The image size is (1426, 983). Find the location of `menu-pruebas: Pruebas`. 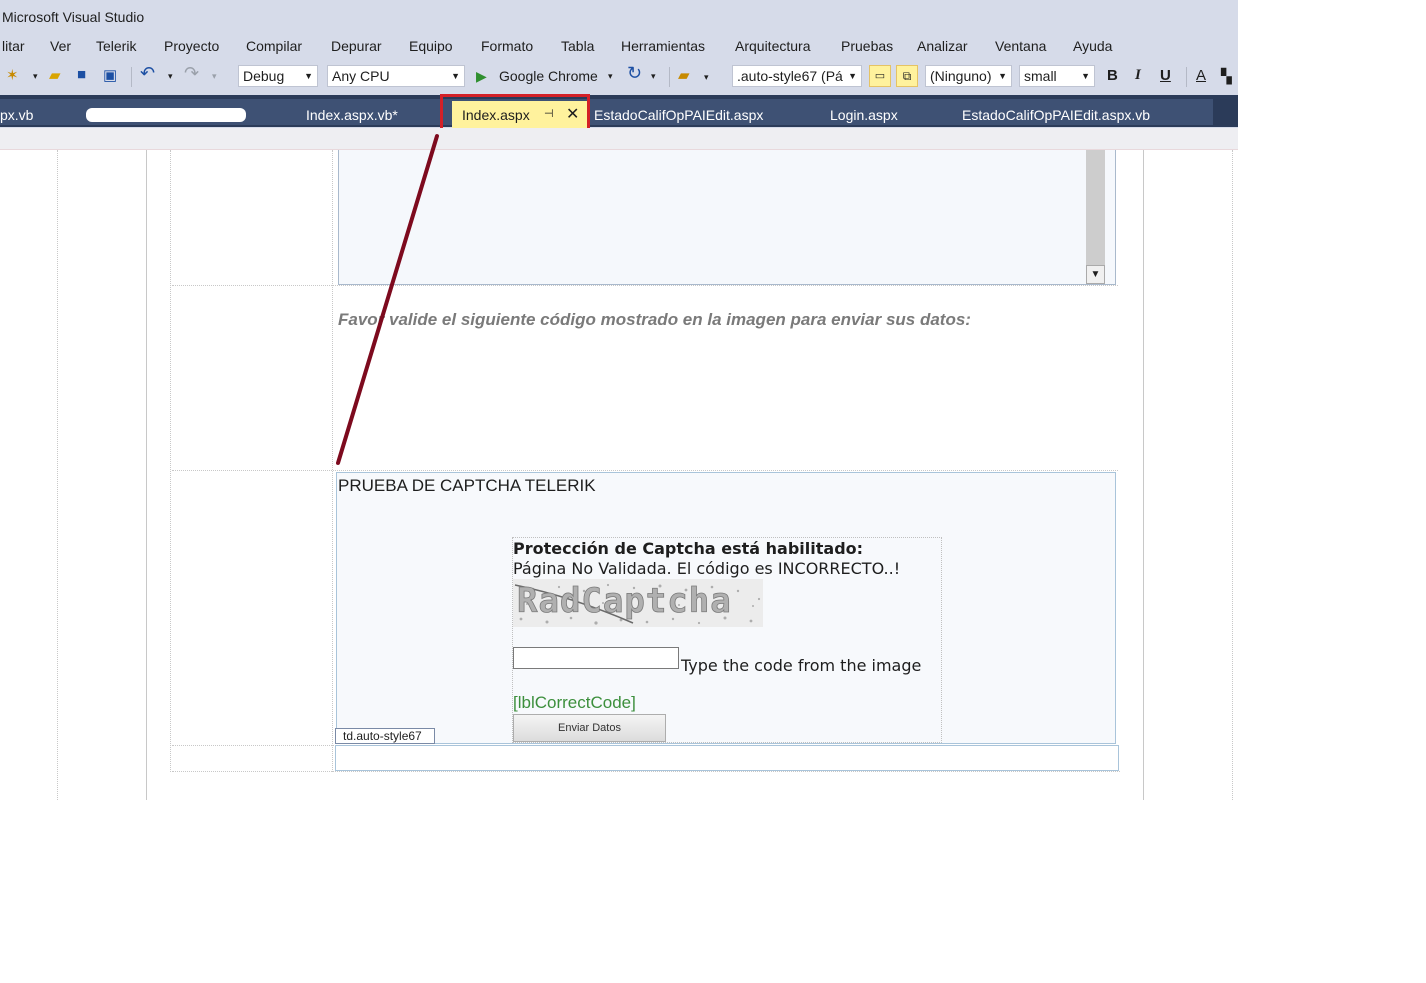

menu-pruebas: Pruebas is located at coordinates (867, 46).